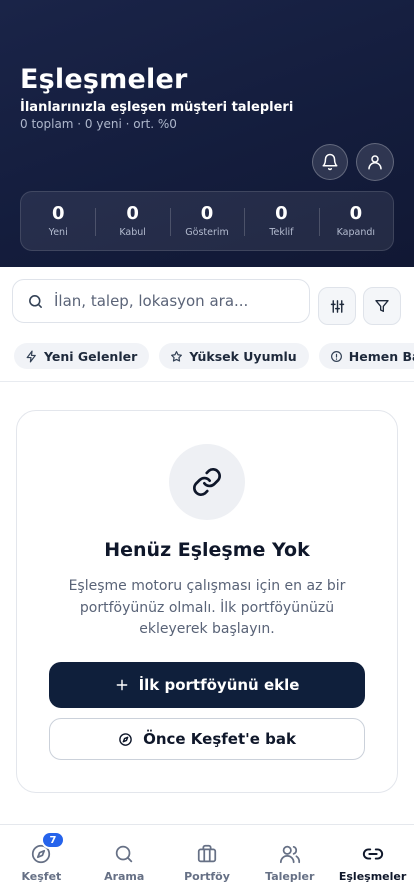  I want to click on notification-badge: 7, so click(53, 840).